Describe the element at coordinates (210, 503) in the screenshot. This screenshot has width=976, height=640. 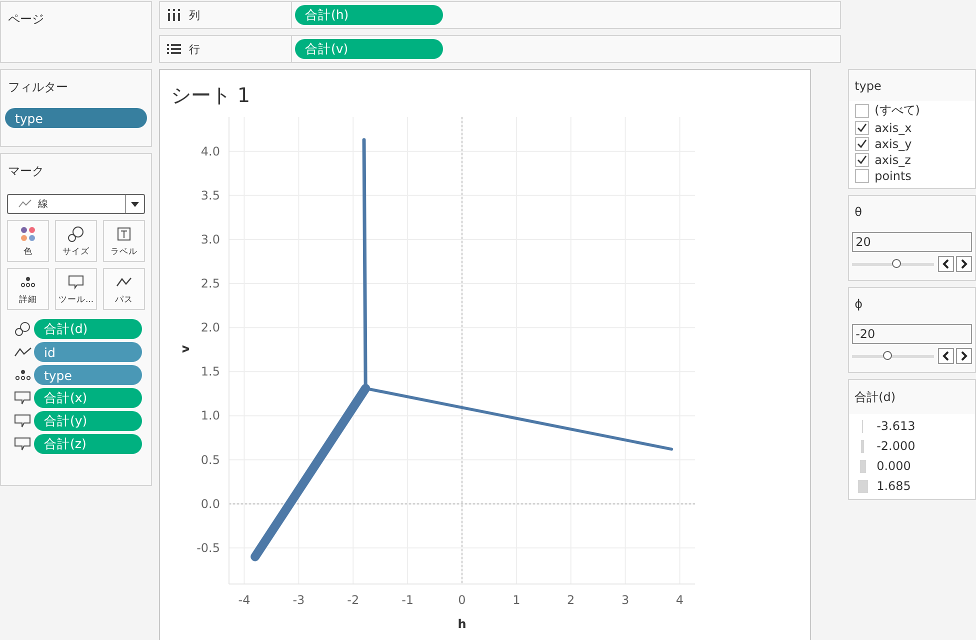
I see `y-tick-label: 0.0` at that location.